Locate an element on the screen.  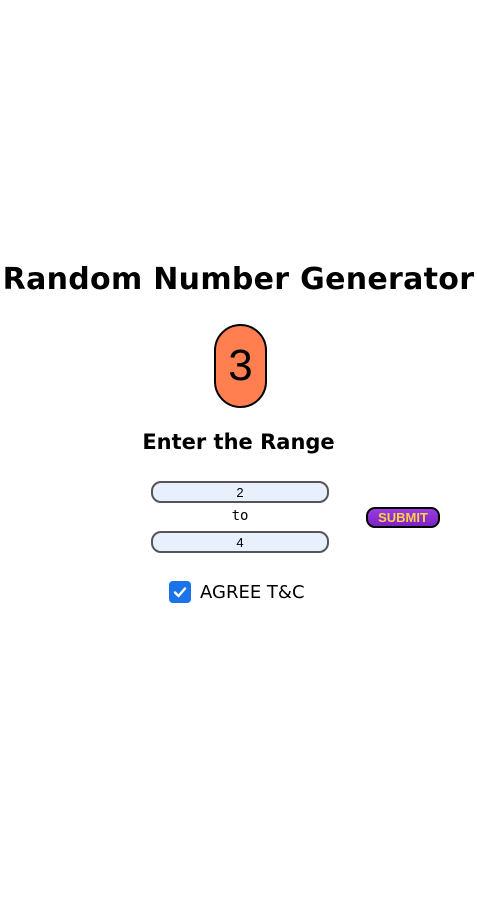
result-display: 3 is located at coordinates (240, 366).